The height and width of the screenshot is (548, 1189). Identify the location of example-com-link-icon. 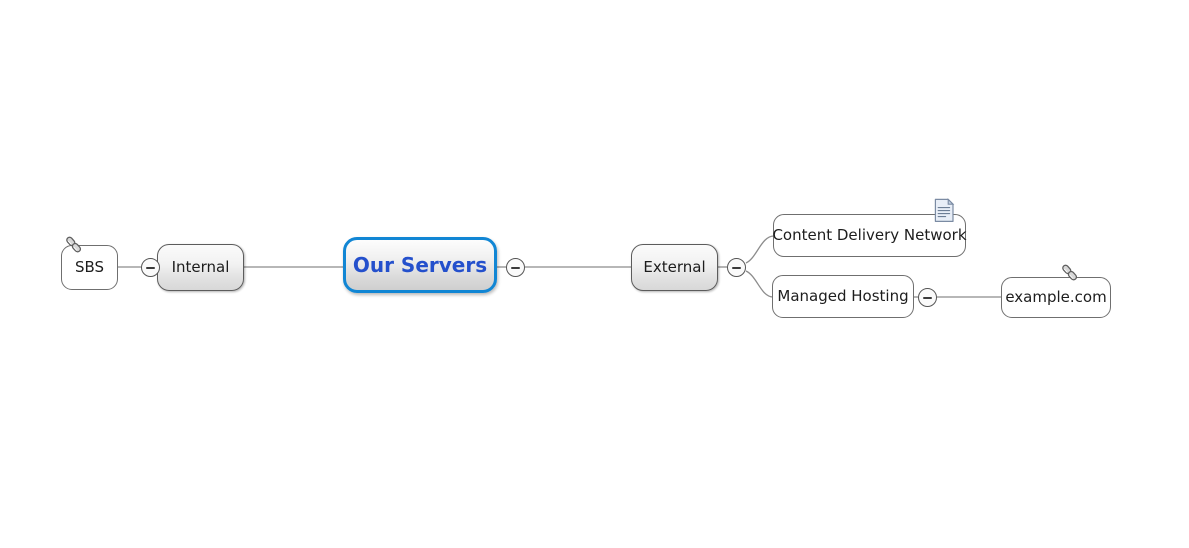
(1070, 273).